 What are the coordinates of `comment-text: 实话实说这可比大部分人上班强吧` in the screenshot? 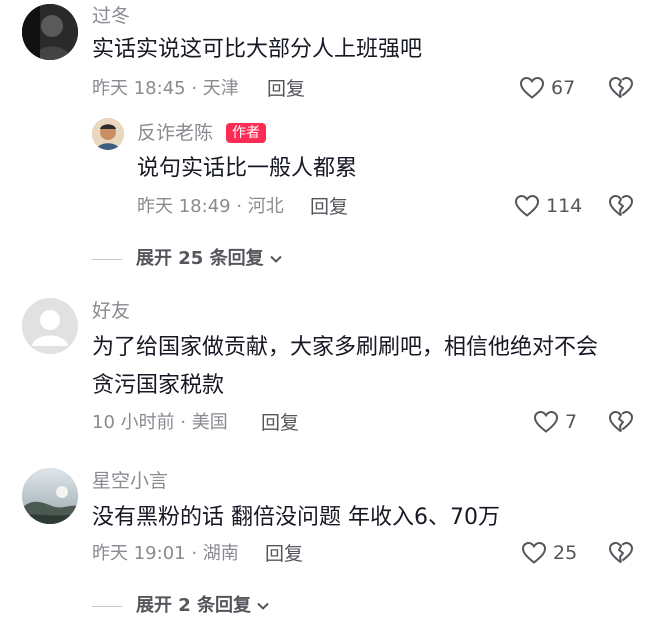 It's located at (257, 49).